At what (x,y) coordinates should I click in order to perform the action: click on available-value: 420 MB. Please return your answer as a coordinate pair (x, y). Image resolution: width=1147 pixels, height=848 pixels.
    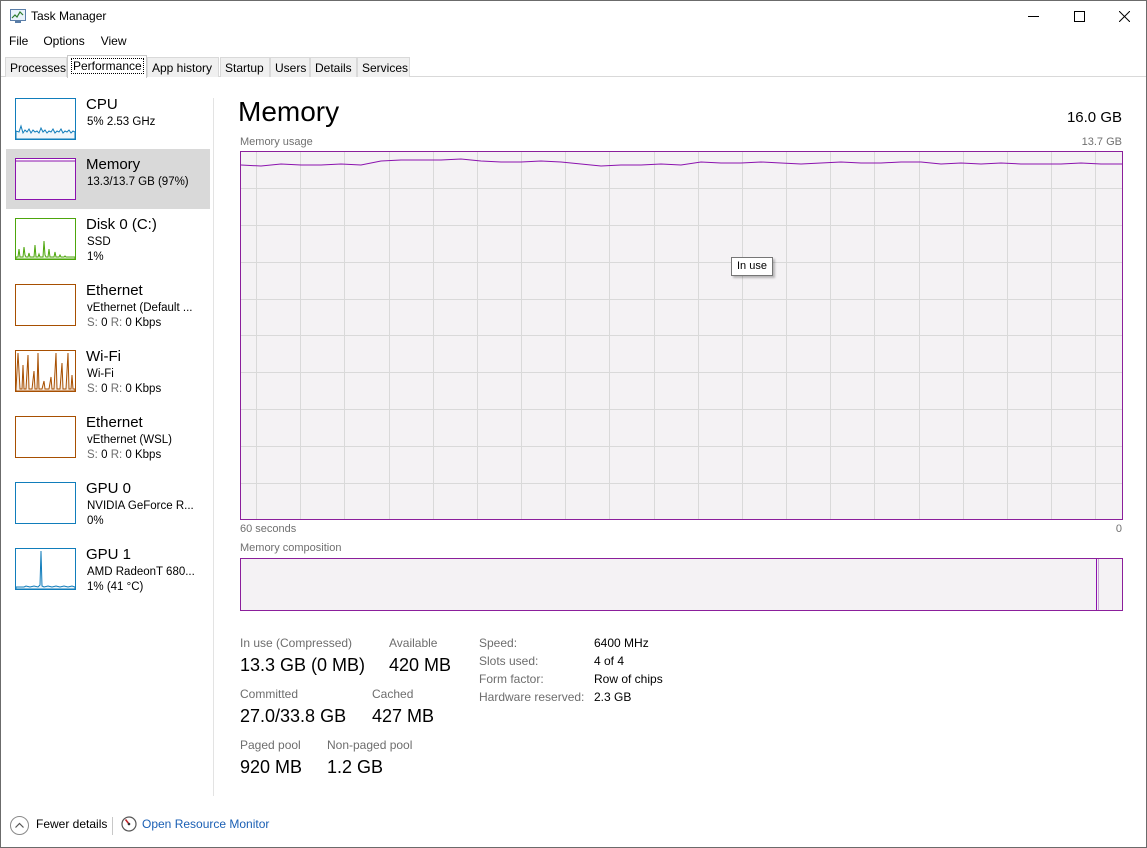
    Looking at the image, I should click on (420, 665).